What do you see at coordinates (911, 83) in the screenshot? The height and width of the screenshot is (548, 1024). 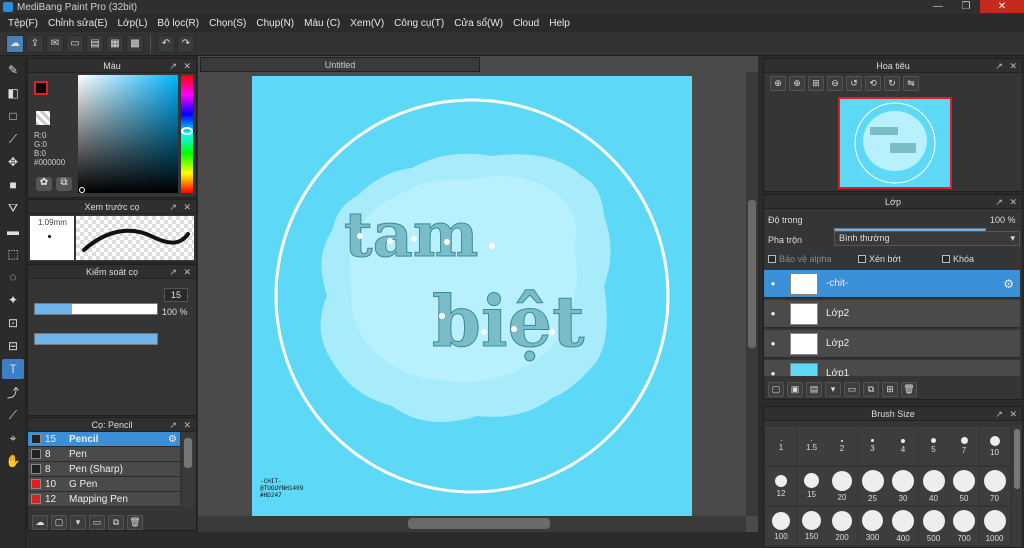 I see `flip-icon: ⇋` at bounding box center [911, 83].